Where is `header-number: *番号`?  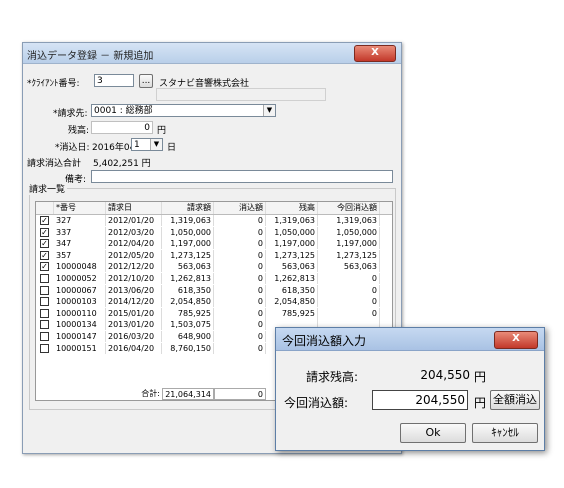 header-number: *番号 is located at coordinates (80, 208).